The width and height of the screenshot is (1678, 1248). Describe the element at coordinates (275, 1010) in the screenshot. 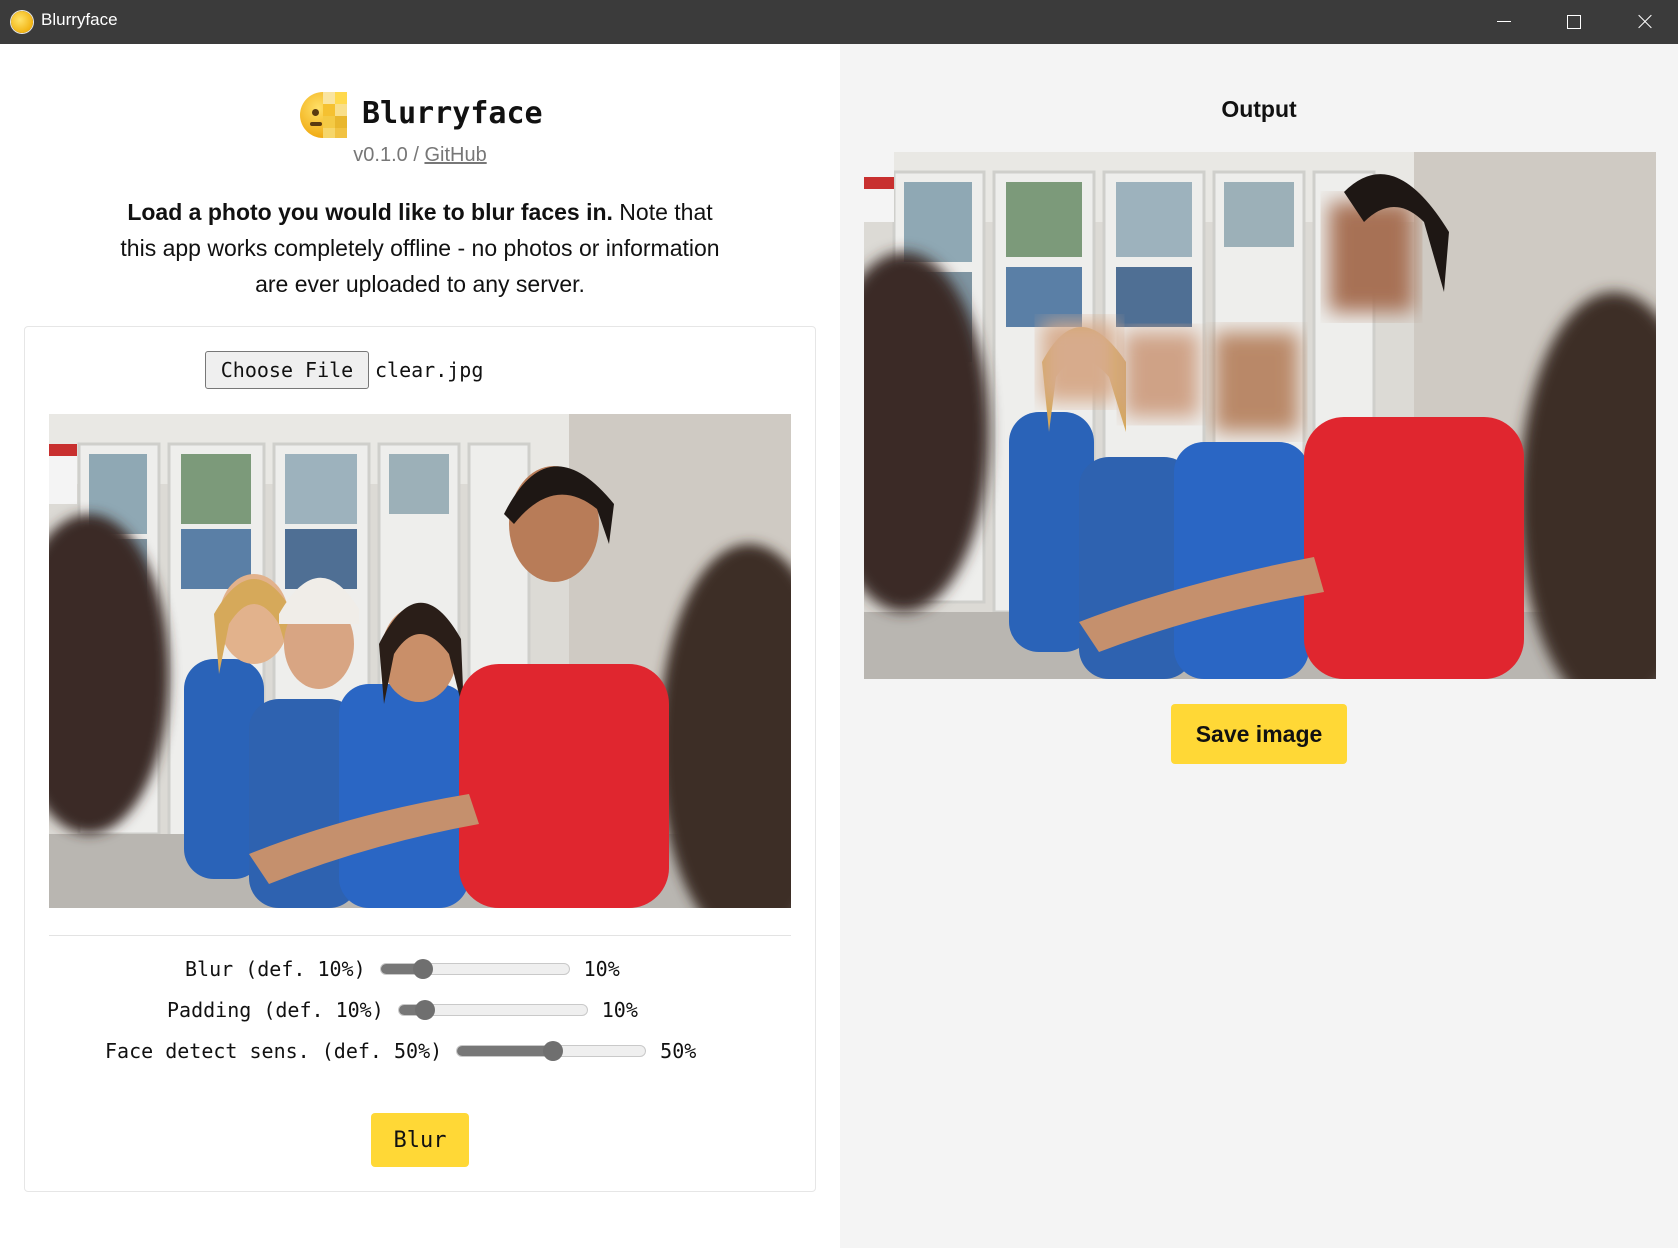

I see `padding-slider-label: Padding (def. 10%)` at that location.